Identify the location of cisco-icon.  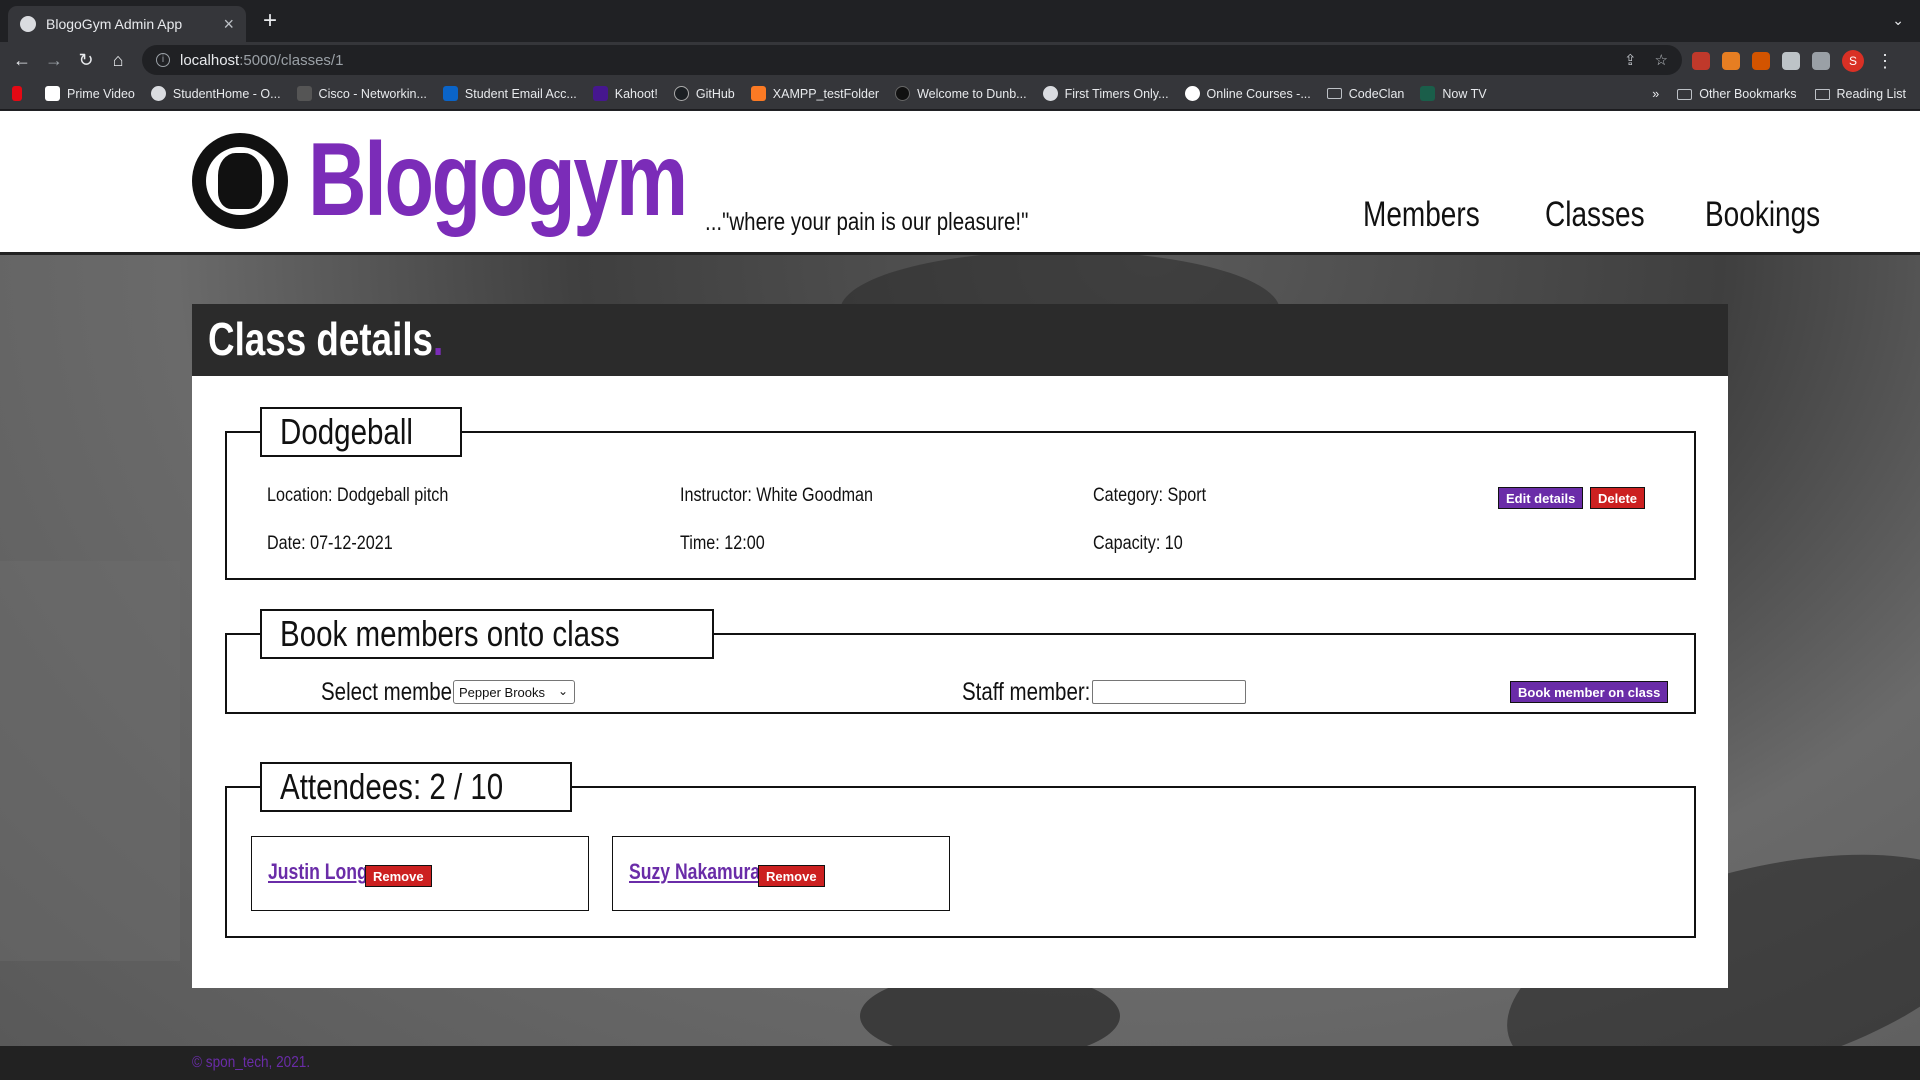
(304, 93).